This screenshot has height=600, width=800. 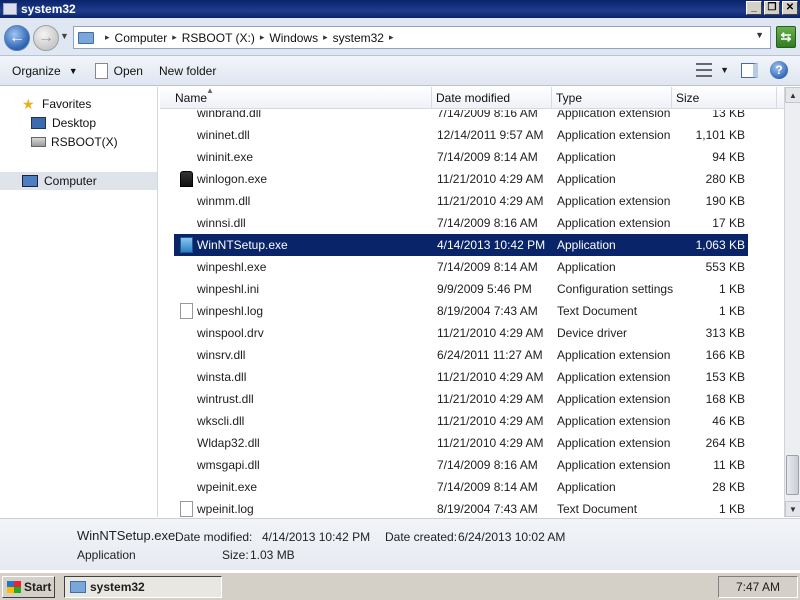 I want to click on scroll-down-button: ▼, so click(x=792, y=509).